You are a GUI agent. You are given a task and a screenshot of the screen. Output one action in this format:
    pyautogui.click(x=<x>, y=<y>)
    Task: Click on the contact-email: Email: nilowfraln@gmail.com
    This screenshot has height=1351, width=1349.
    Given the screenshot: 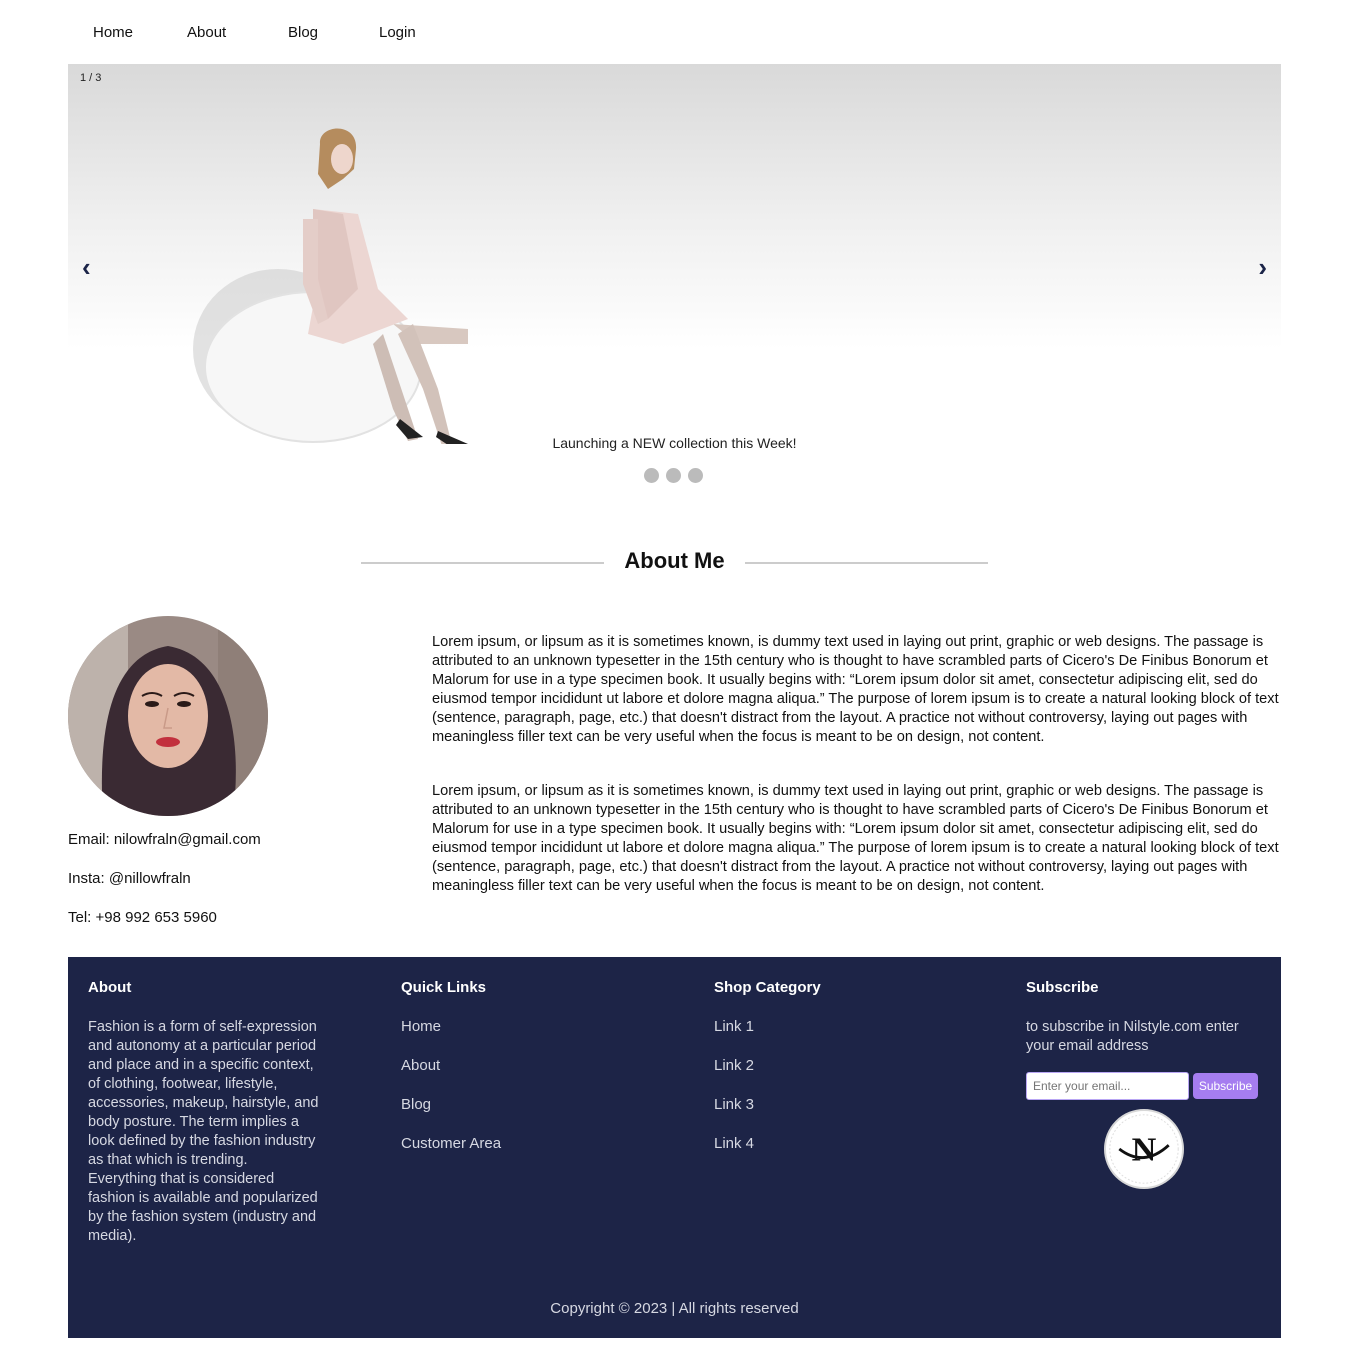 What is the action you would take?
    pyautogui.click(x=164, y=839)
    